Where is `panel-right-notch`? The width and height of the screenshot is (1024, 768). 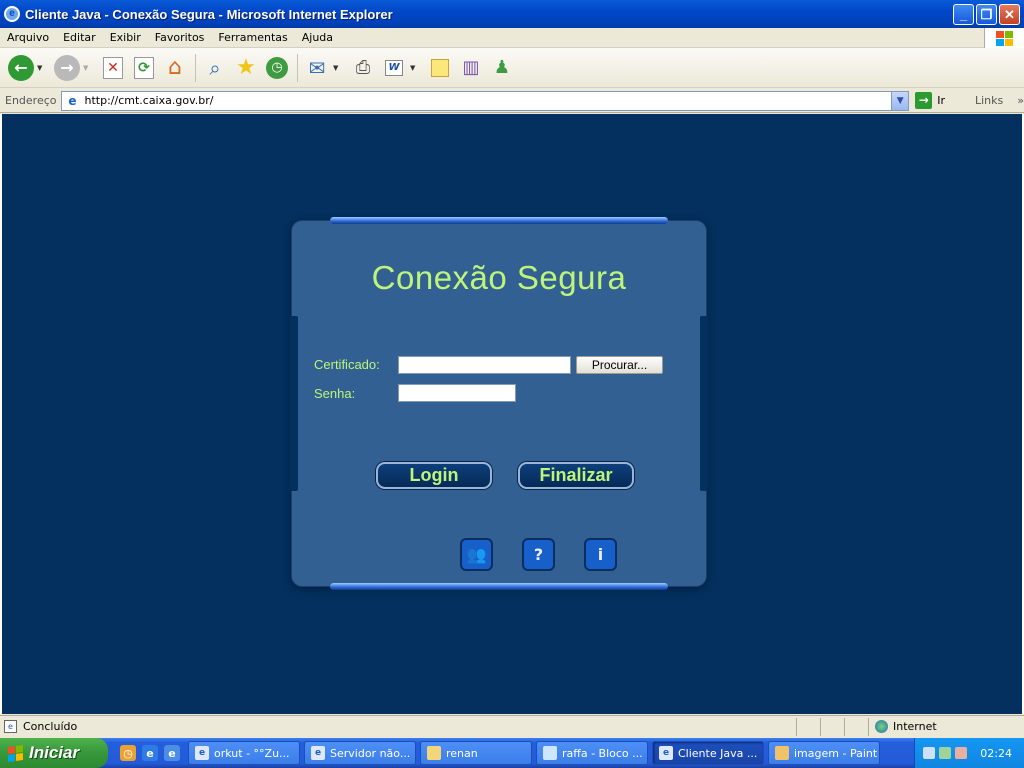 panel-right-notch is located at coordinates (704, 403).